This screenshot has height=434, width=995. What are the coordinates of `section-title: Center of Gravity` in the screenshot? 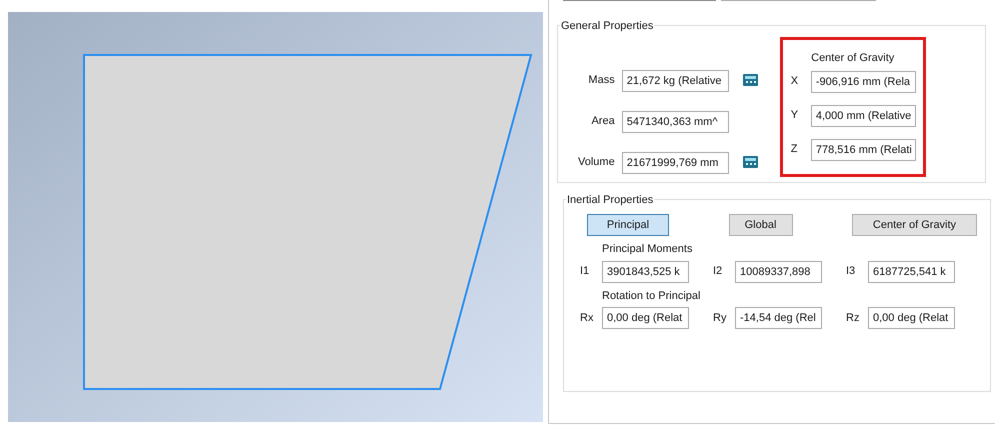 It's located at (852, 58).